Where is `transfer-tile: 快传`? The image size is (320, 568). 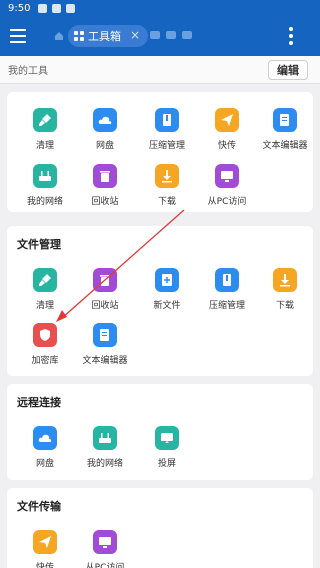
transfer-tile: 快传 is located at coordinates (45, 549).